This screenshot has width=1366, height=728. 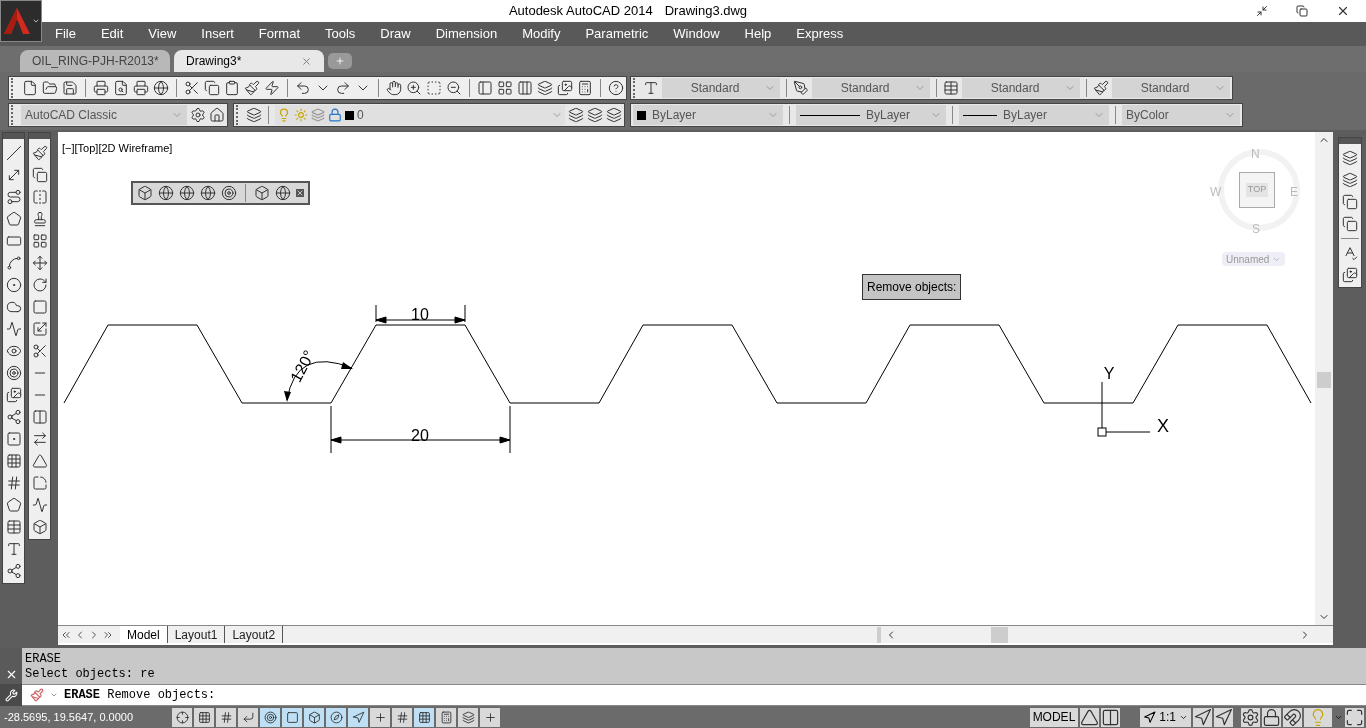 I want to click on model-space-button: MODEL, so click(x=1054, y=717).